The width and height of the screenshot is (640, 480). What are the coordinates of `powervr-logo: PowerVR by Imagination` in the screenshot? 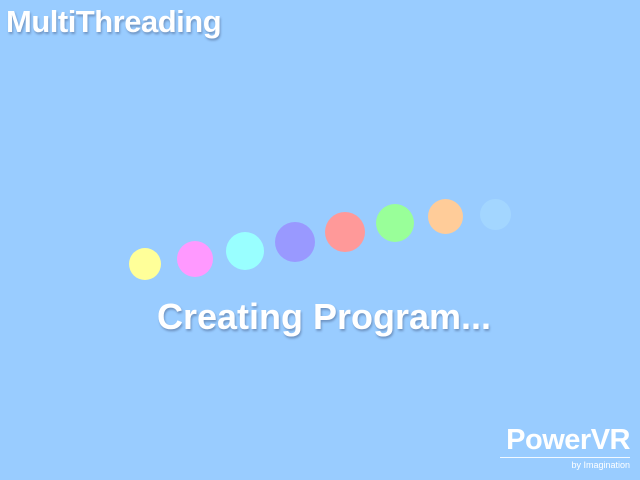 It's located at (565, 447).